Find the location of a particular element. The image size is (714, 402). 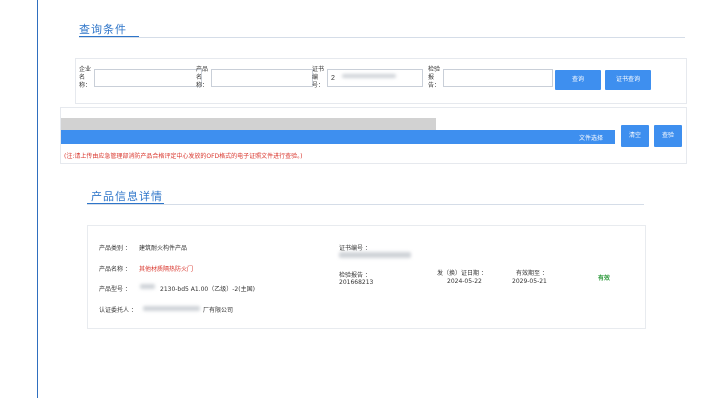

client-name-redaction is located at coordinates (171, 308).